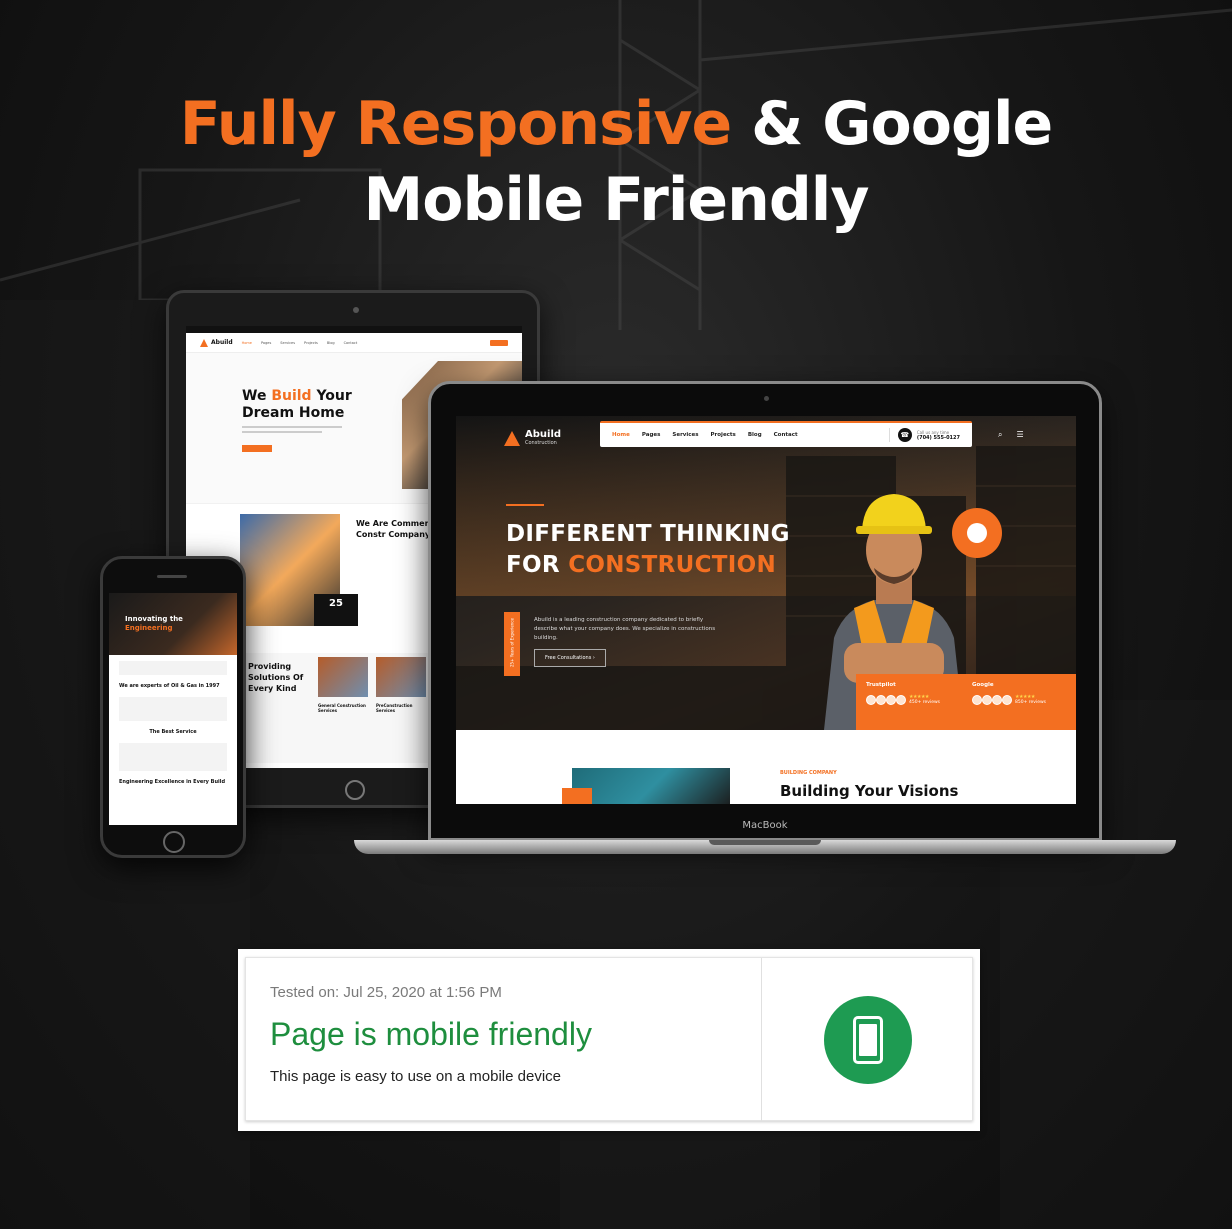 The width and height of the screenshot is (1232, 1229). I want to click on laptop-camera, so click(766, 398).